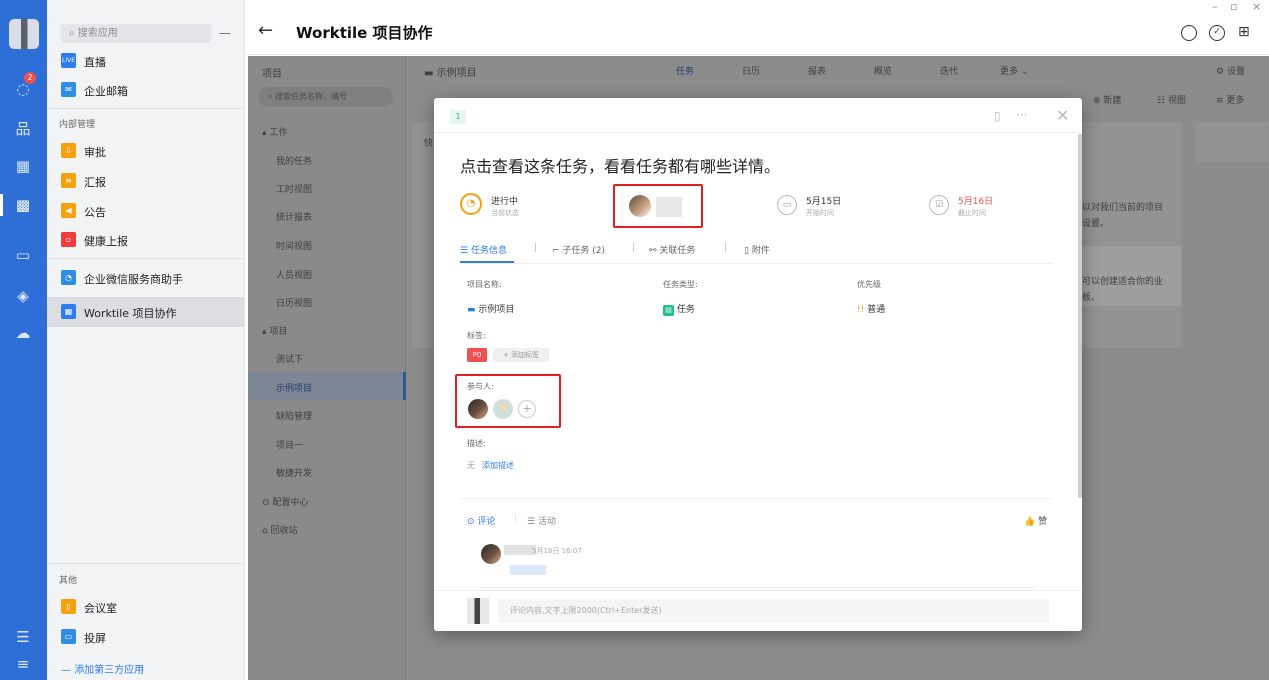  I want to click on nav-project-agile: 敏捷开发, so click(294, 472).